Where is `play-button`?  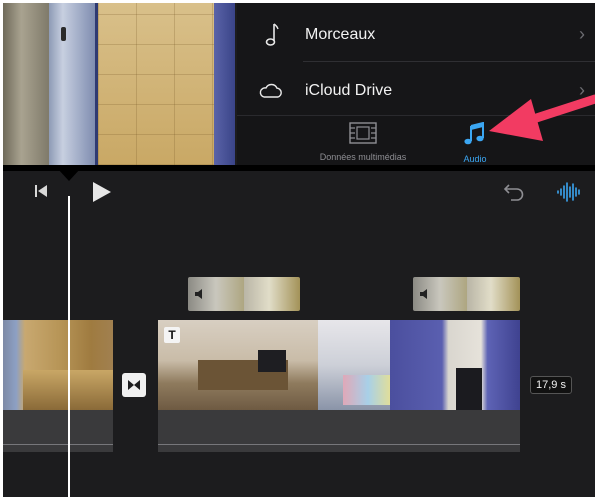
play-button is located at coordinates (102, 192).